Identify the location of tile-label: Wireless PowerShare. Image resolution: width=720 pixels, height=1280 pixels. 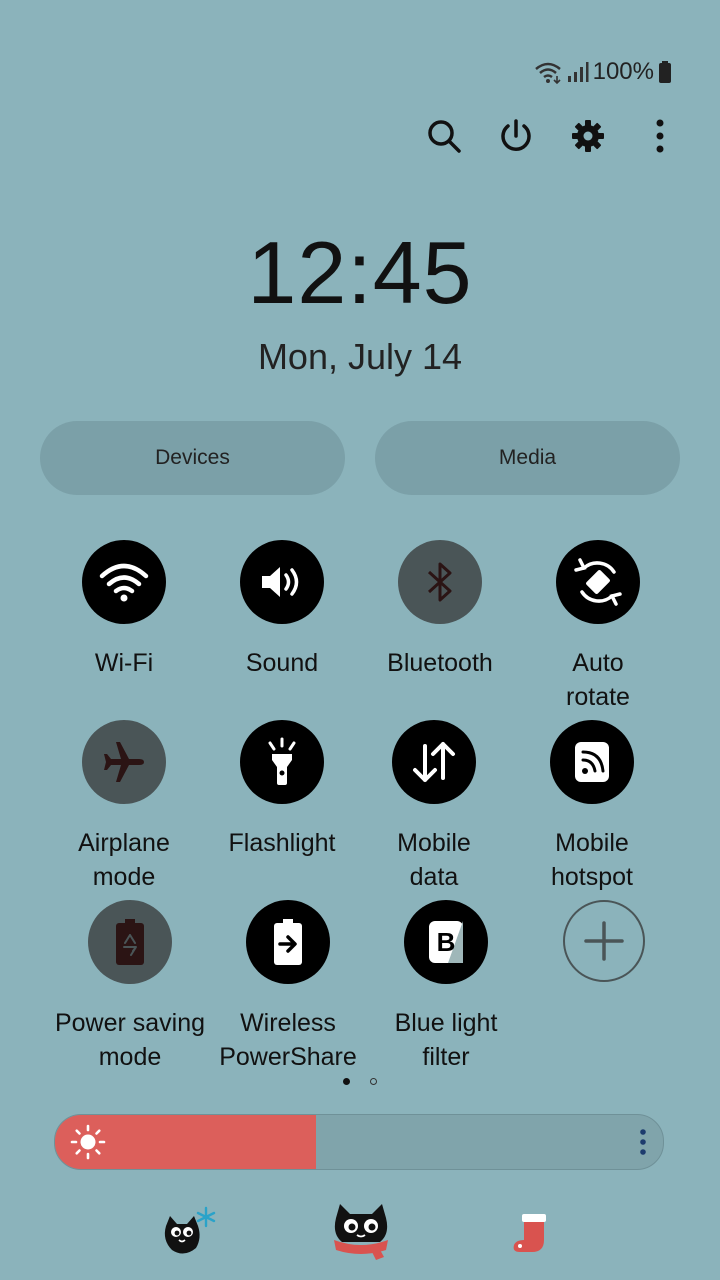
(288, 1040).